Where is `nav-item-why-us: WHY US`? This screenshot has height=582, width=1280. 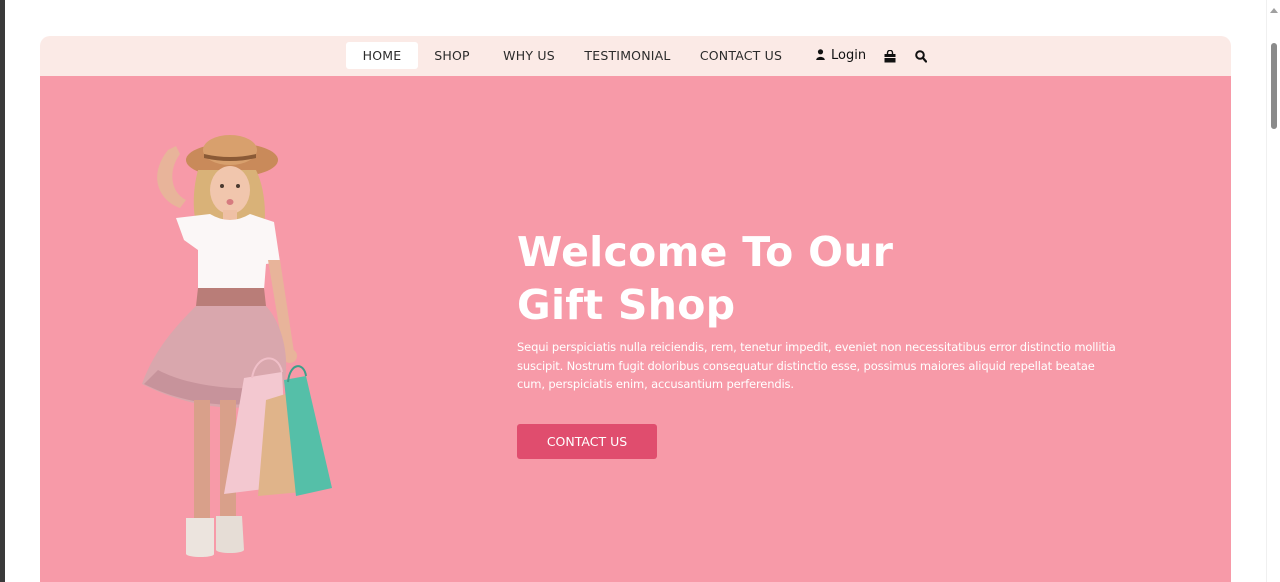
nav-item-why-us: WHY US is located at coordinates (529, 55).